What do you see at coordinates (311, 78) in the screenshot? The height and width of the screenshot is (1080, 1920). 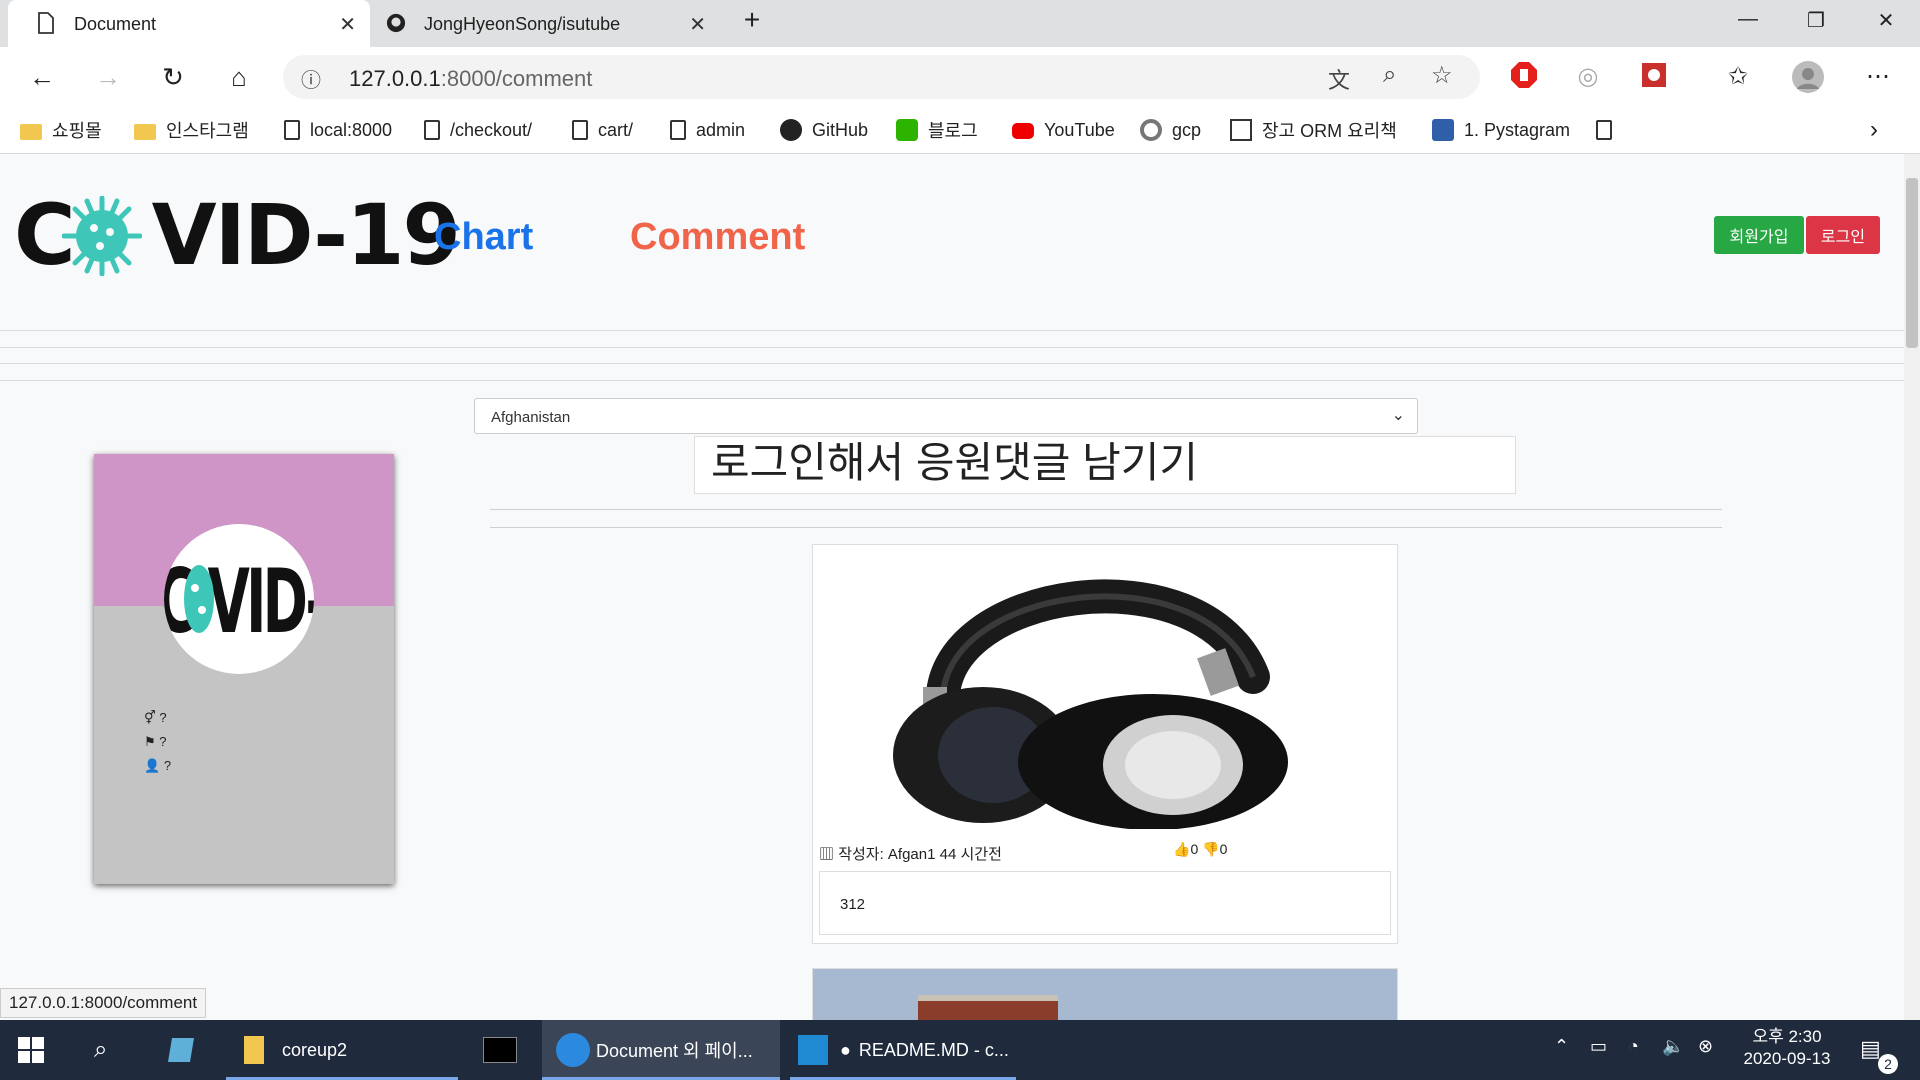 I see `info-icon: ⓘ` at bounding box center [311, 78].